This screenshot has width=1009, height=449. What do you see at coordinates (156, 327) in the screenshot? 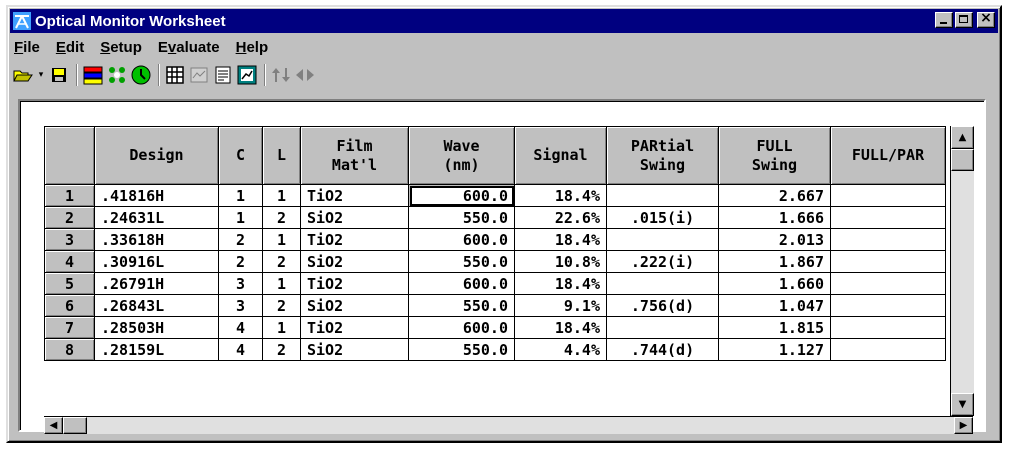
I see `cell-design: .28503H` at bounding box center [156, 327].